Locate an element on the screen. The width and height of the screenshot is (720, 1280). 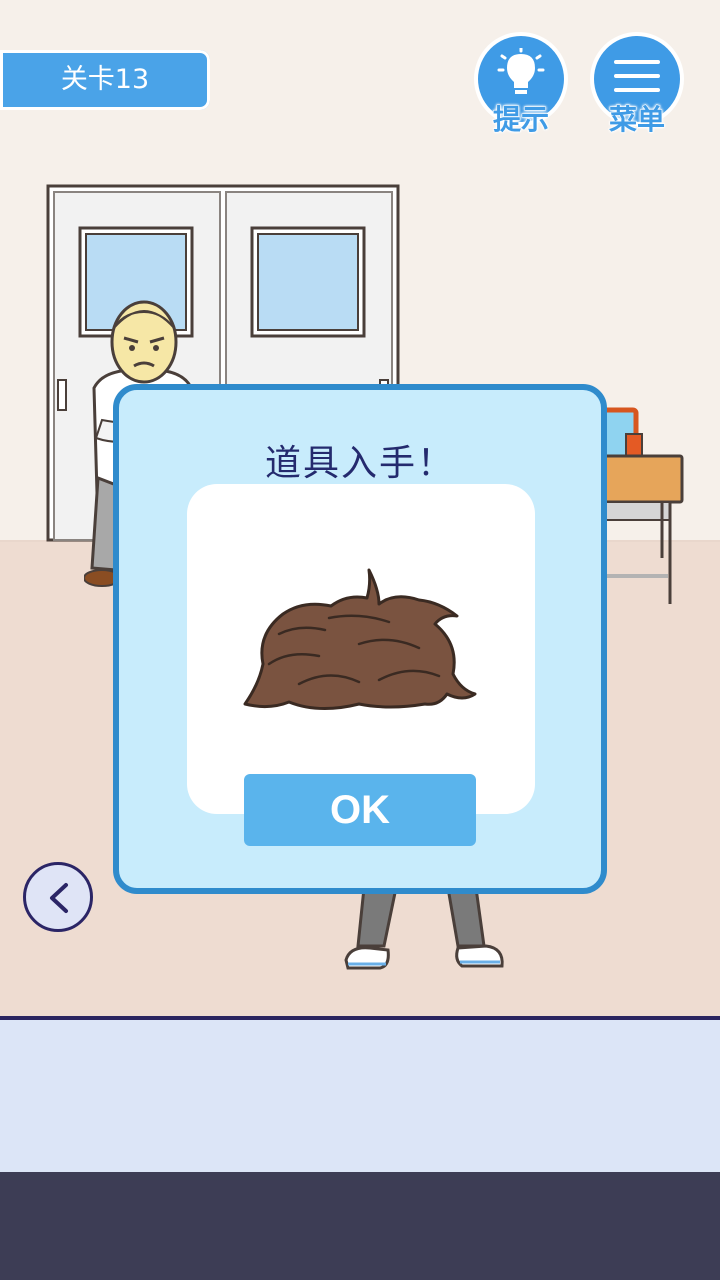
hint-button: 提示 is located at coordinates (521, 86).